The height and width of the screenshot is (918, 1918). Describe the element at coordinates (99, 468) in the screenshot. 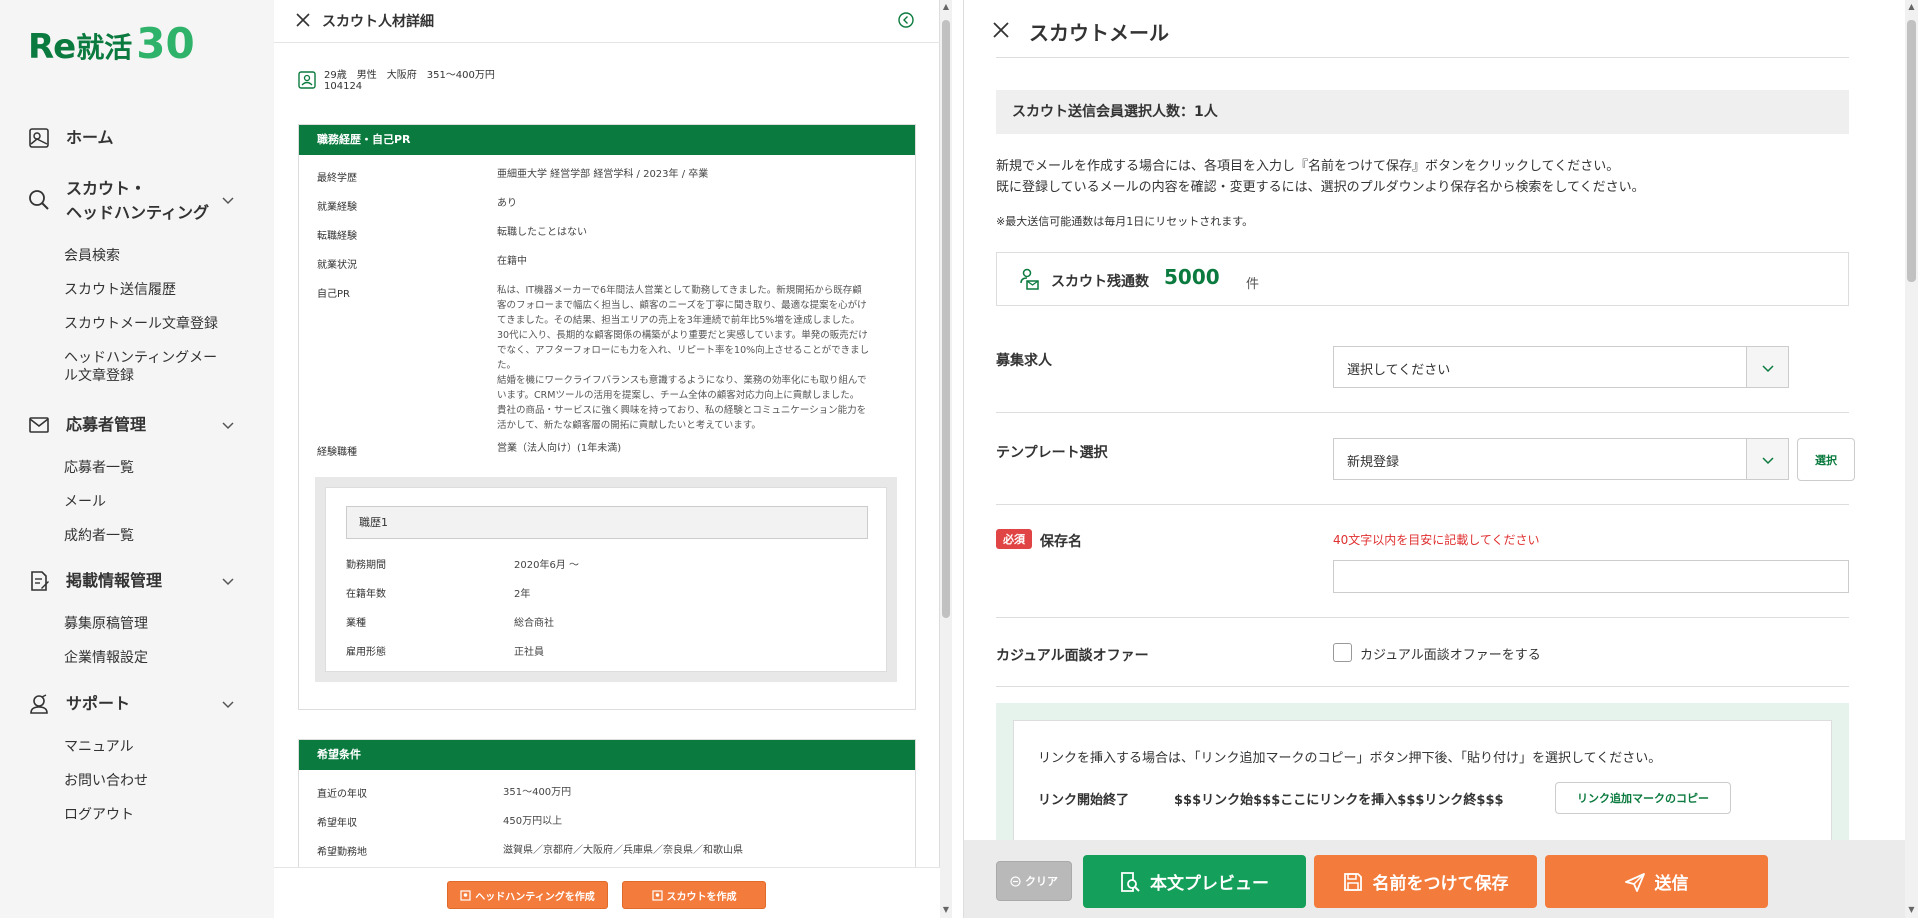

I see `nav-applicant-list: 応募者一覧` at that location.